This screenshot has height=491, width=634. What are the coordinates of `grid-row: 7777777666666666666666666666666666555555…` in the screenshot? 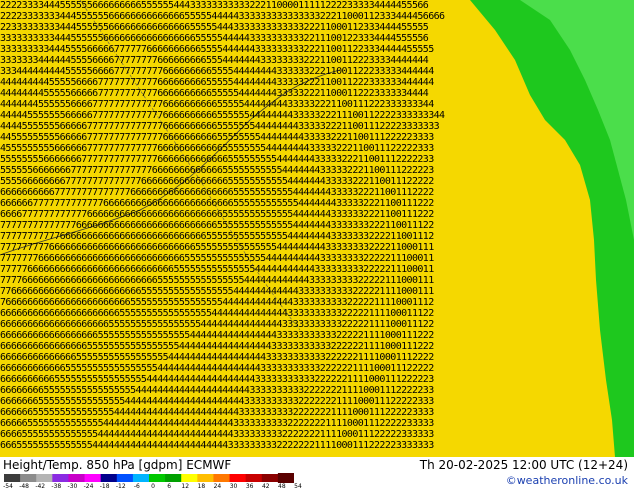 It's located at (217, 258).